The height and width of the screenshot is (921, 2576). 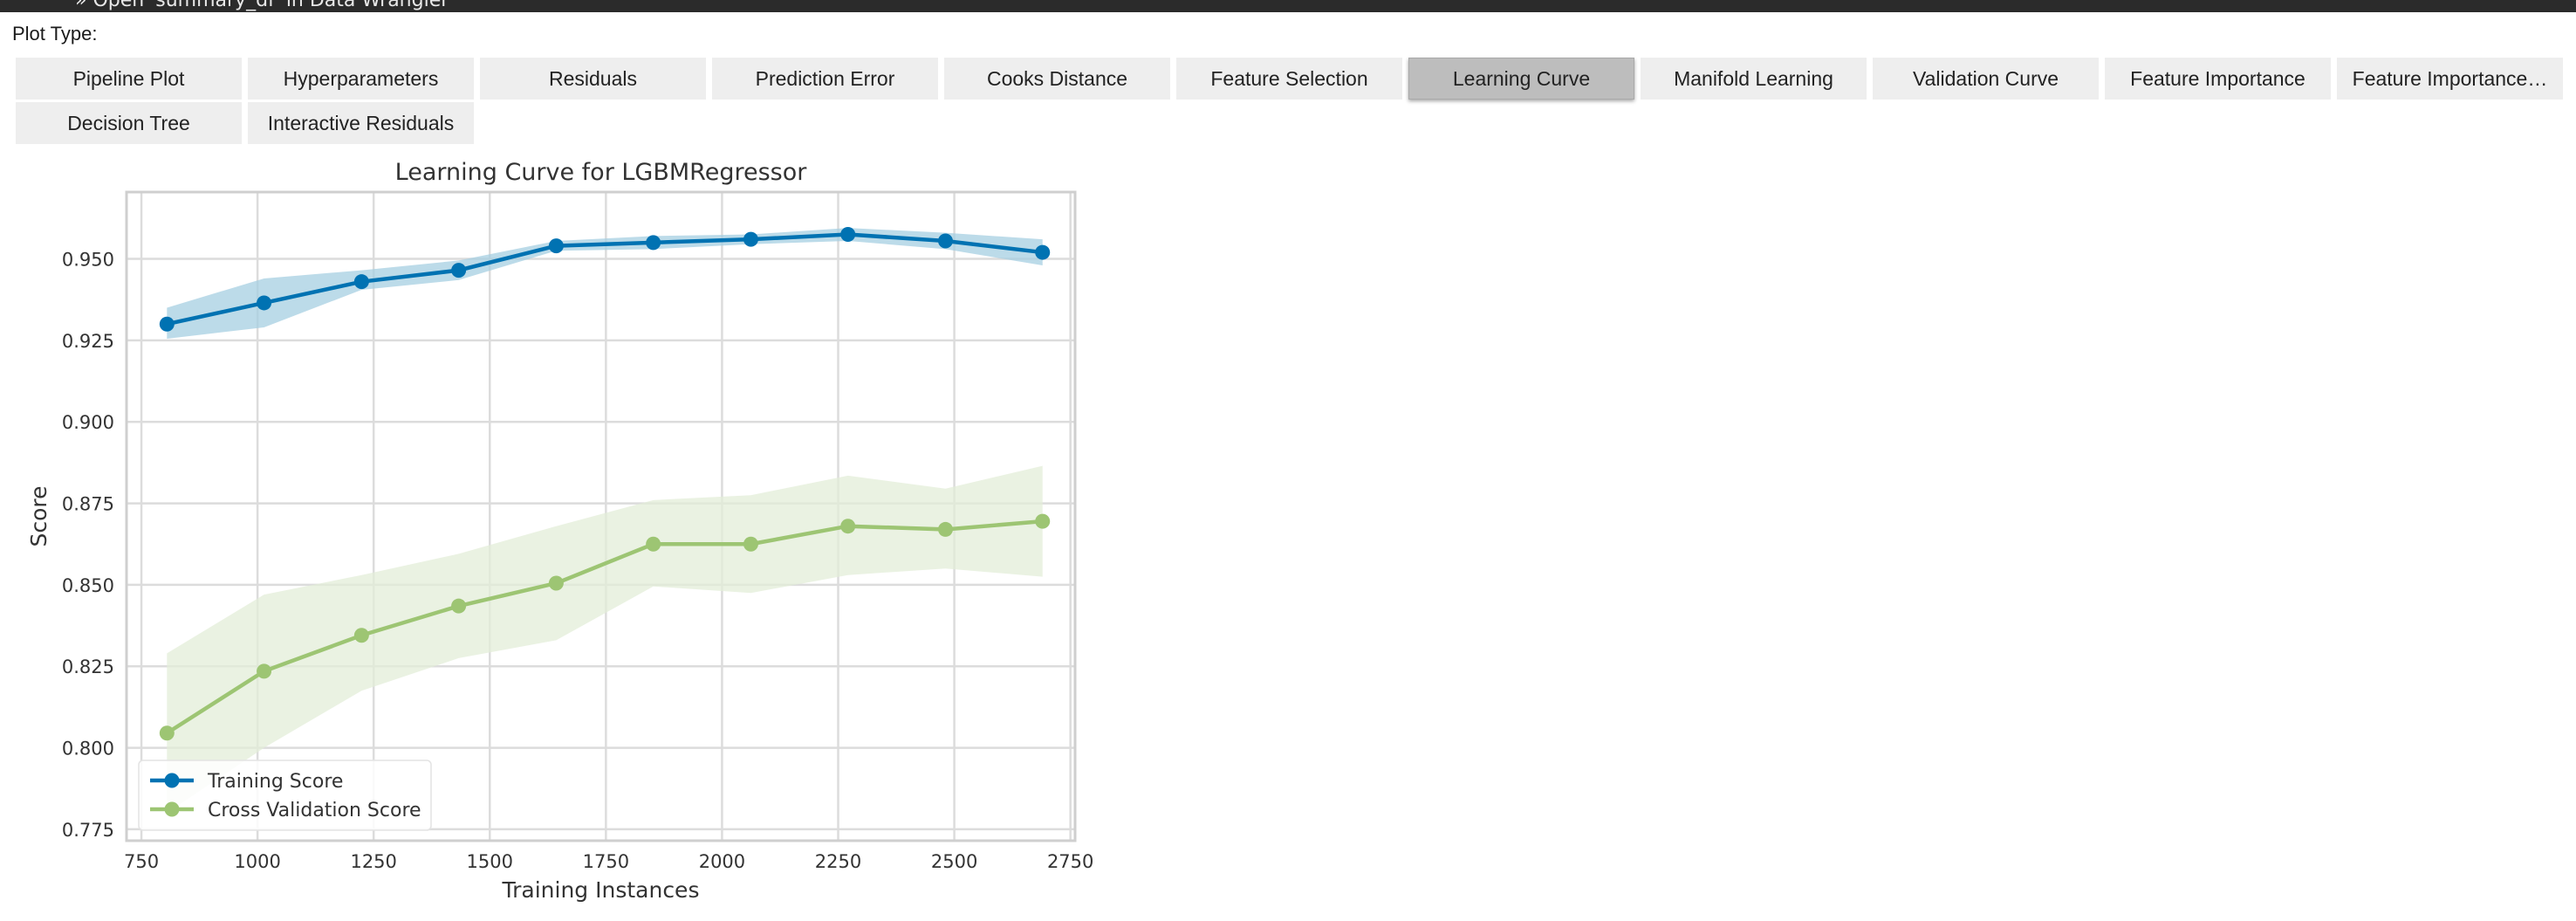 What do you see at coordinates (1057, 79) in the screenshot?
I see `tab-cooks-distance: Cooks Distance` at bounding box center [1057, 79].